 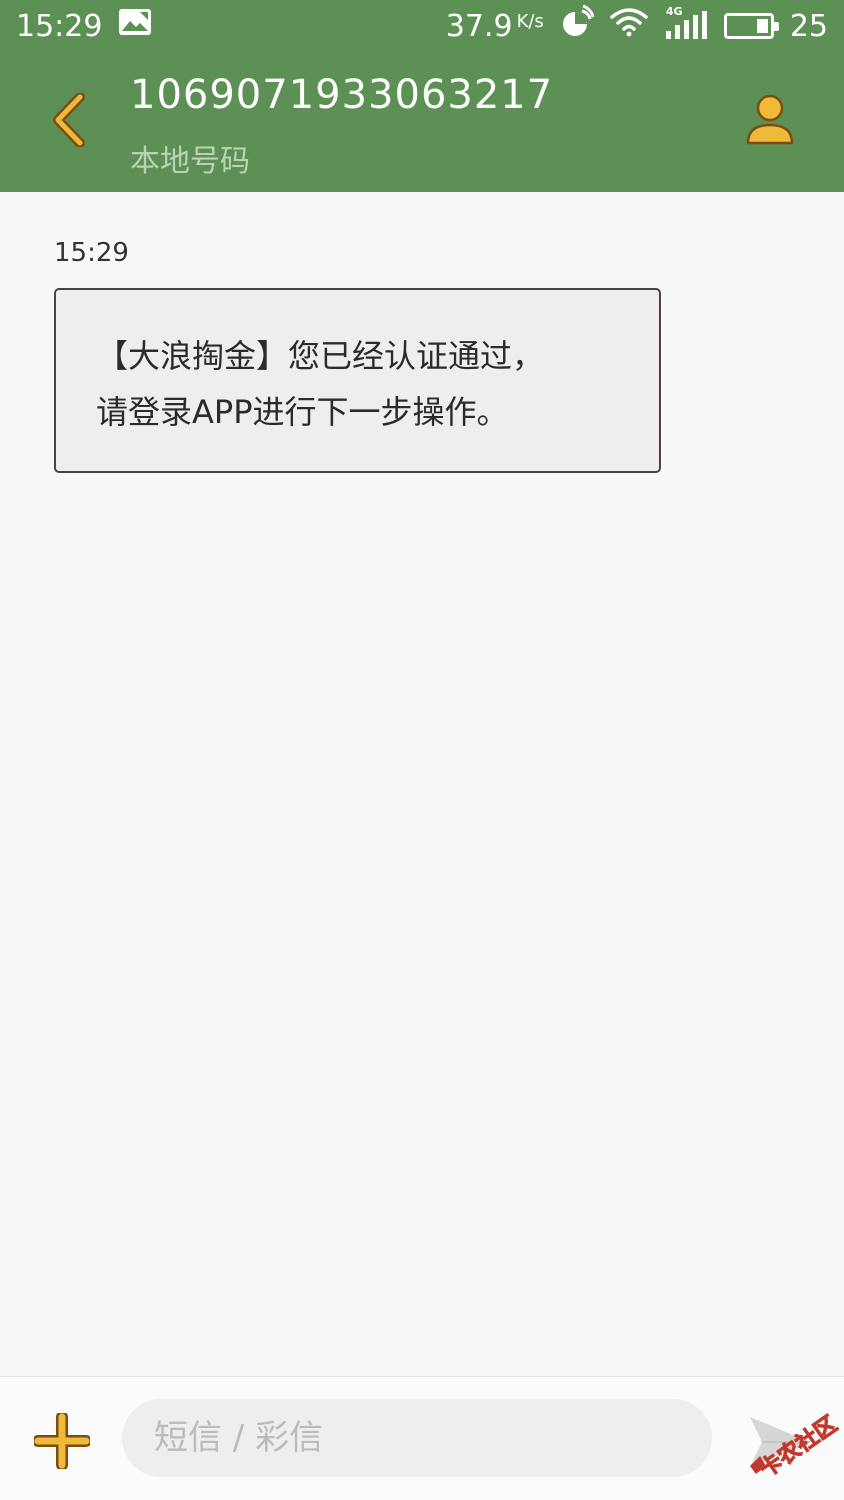 I want to click on contact-number: 1069071933063217, so click(x=342, y=95).